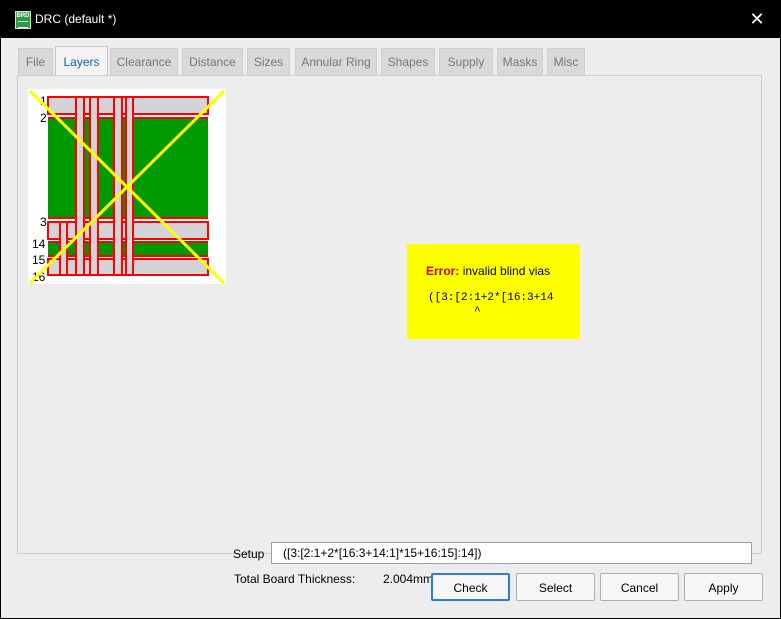 The image size is (781, 619). What do you see at coordinates (81, 61) in the screenshot?
I see `tab-layers: Layers` at bounding box center [81, 61].